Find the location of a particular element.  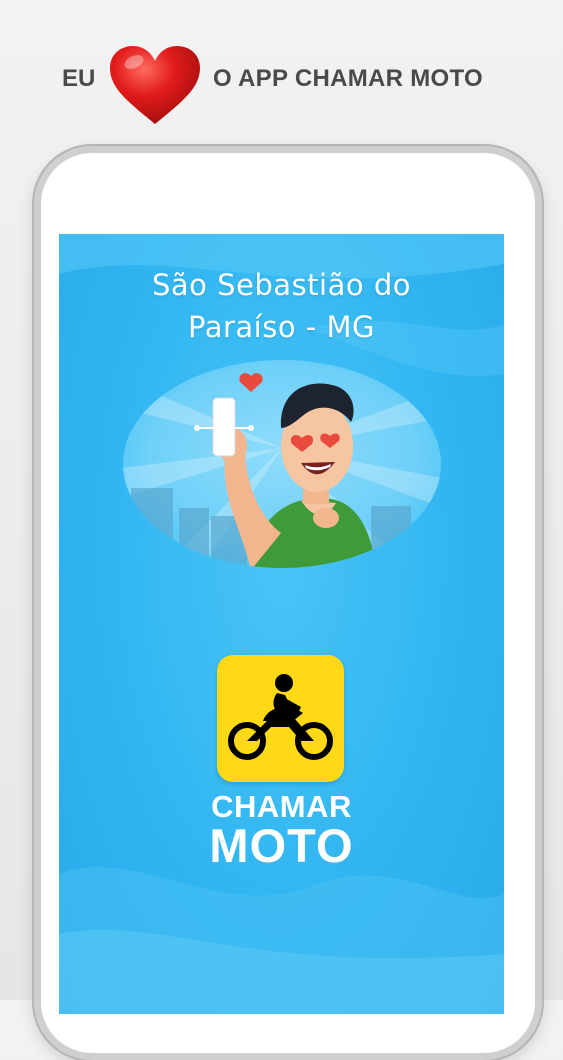

heart-icon is located at coordinates (155, 85).